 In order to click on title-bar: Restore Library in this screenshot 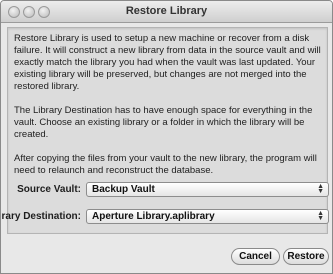, I will do `click(166, 12)`.